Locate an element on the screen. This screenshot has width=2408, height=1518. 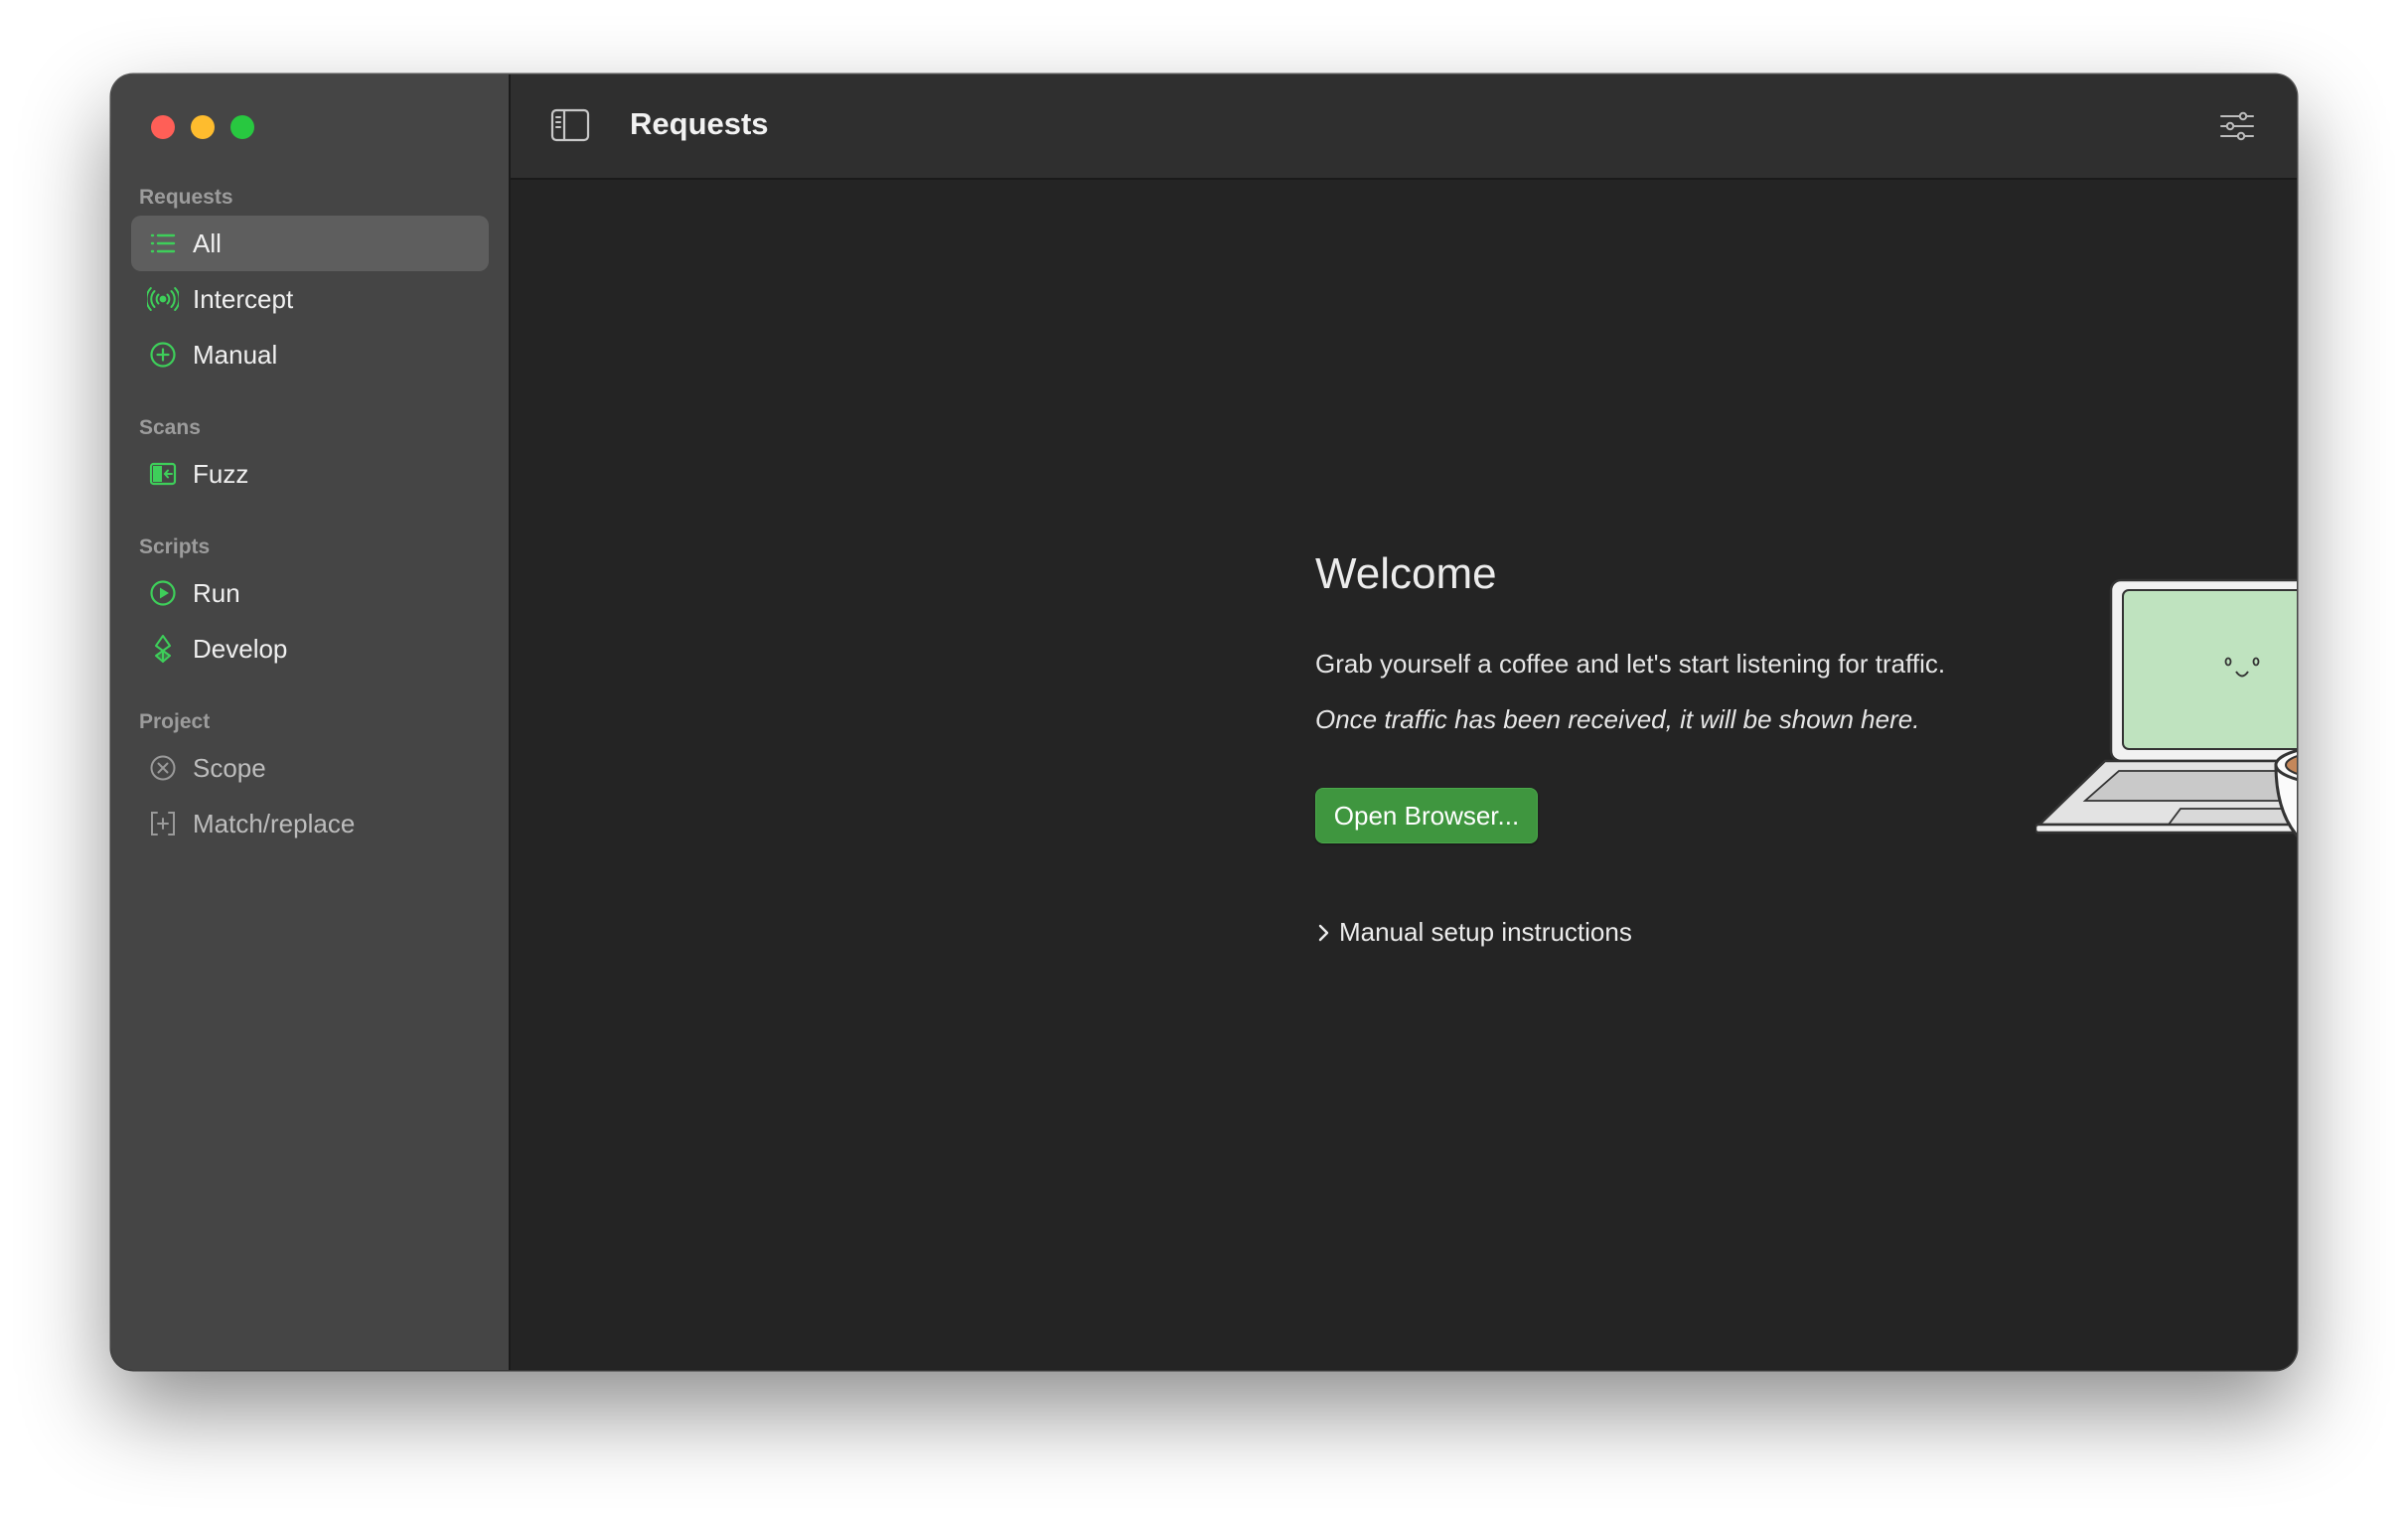
close-window-button is located at coordinates (163, 127).